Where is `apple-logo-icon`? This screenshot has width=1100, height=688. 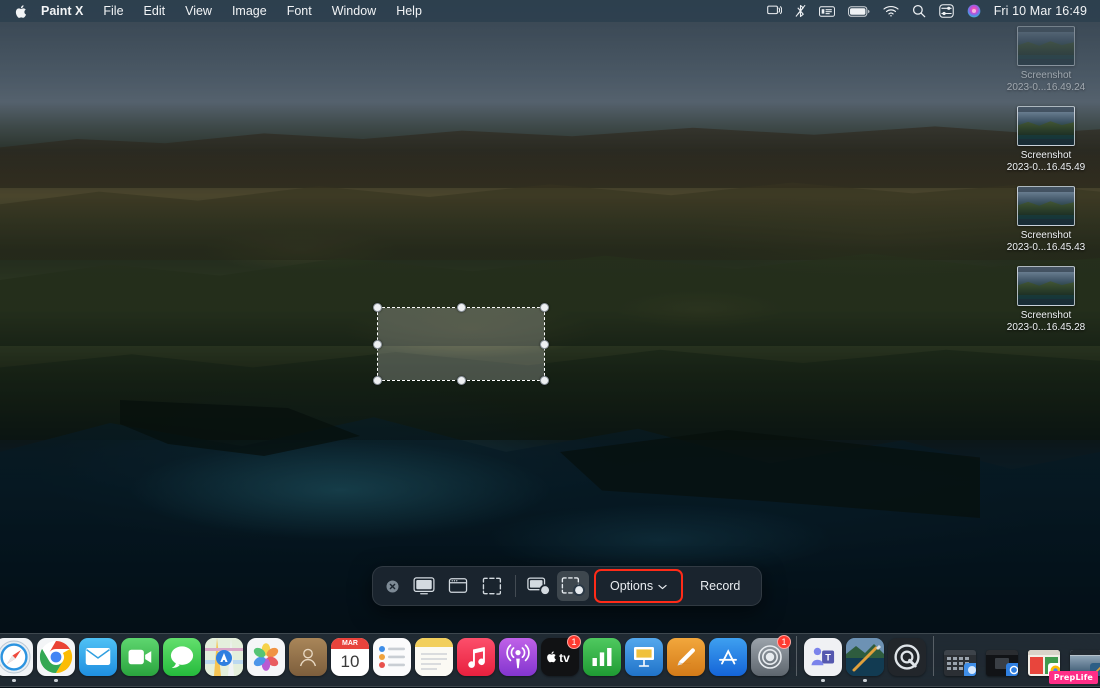 apple-logo-icon is located at coordinates (20, 11).